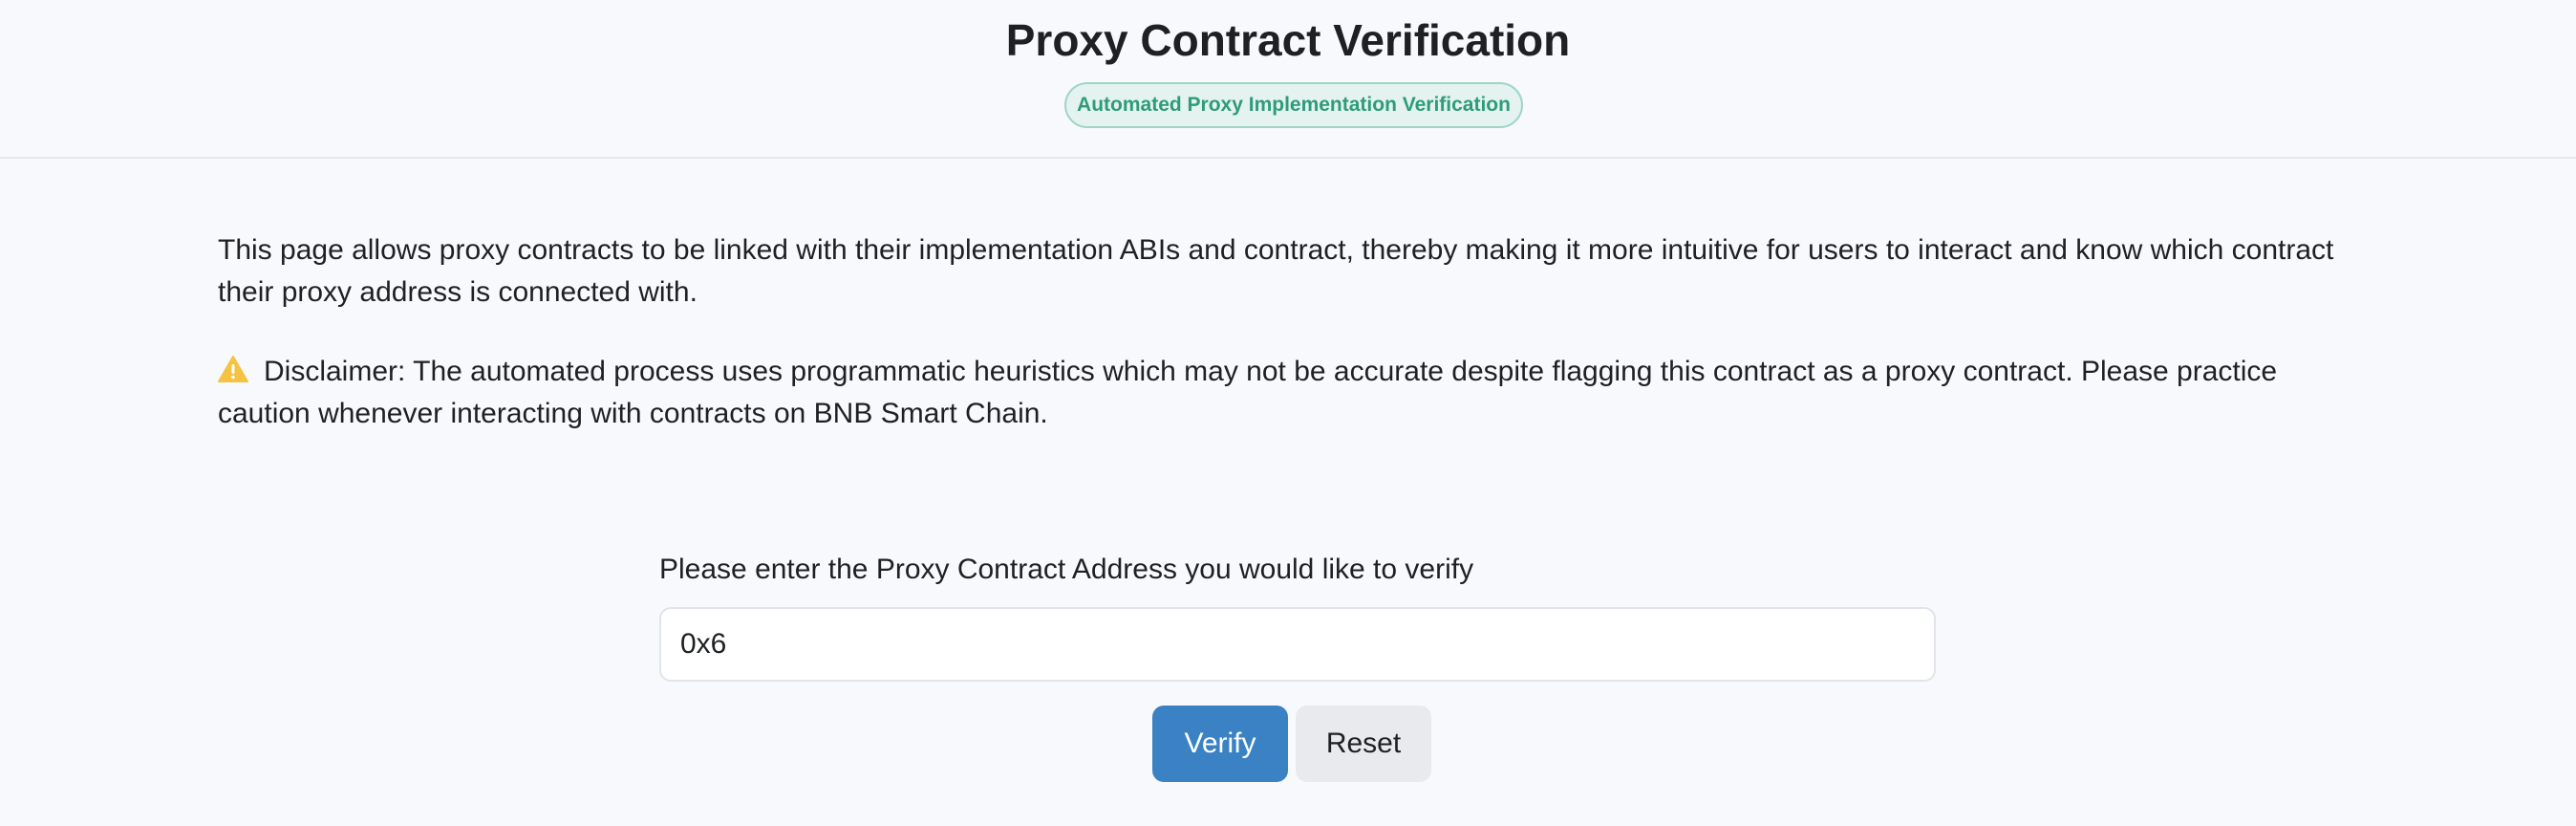 The image size is (2576, 826). Describe the element at coordinates (233, 369) in the screenshot. I see `warning-triangle-icon` at that location.